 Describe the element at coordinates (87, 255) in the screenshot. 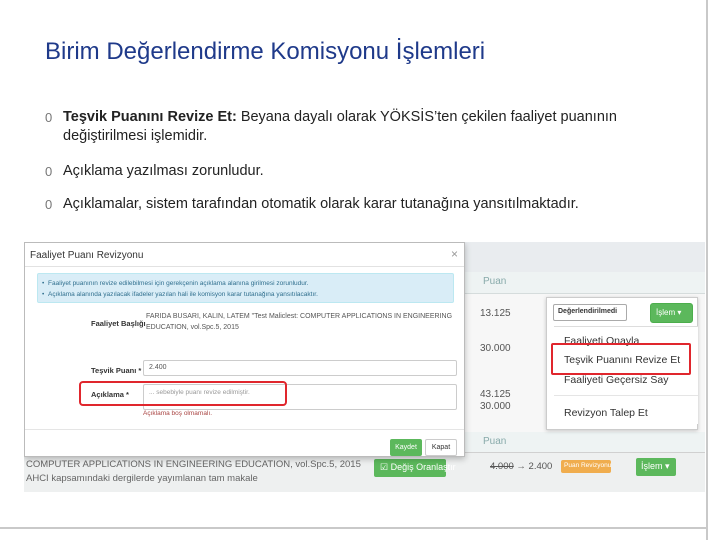

I see `modal-title: Faaliyet Puanı Revizyonu` at that location.